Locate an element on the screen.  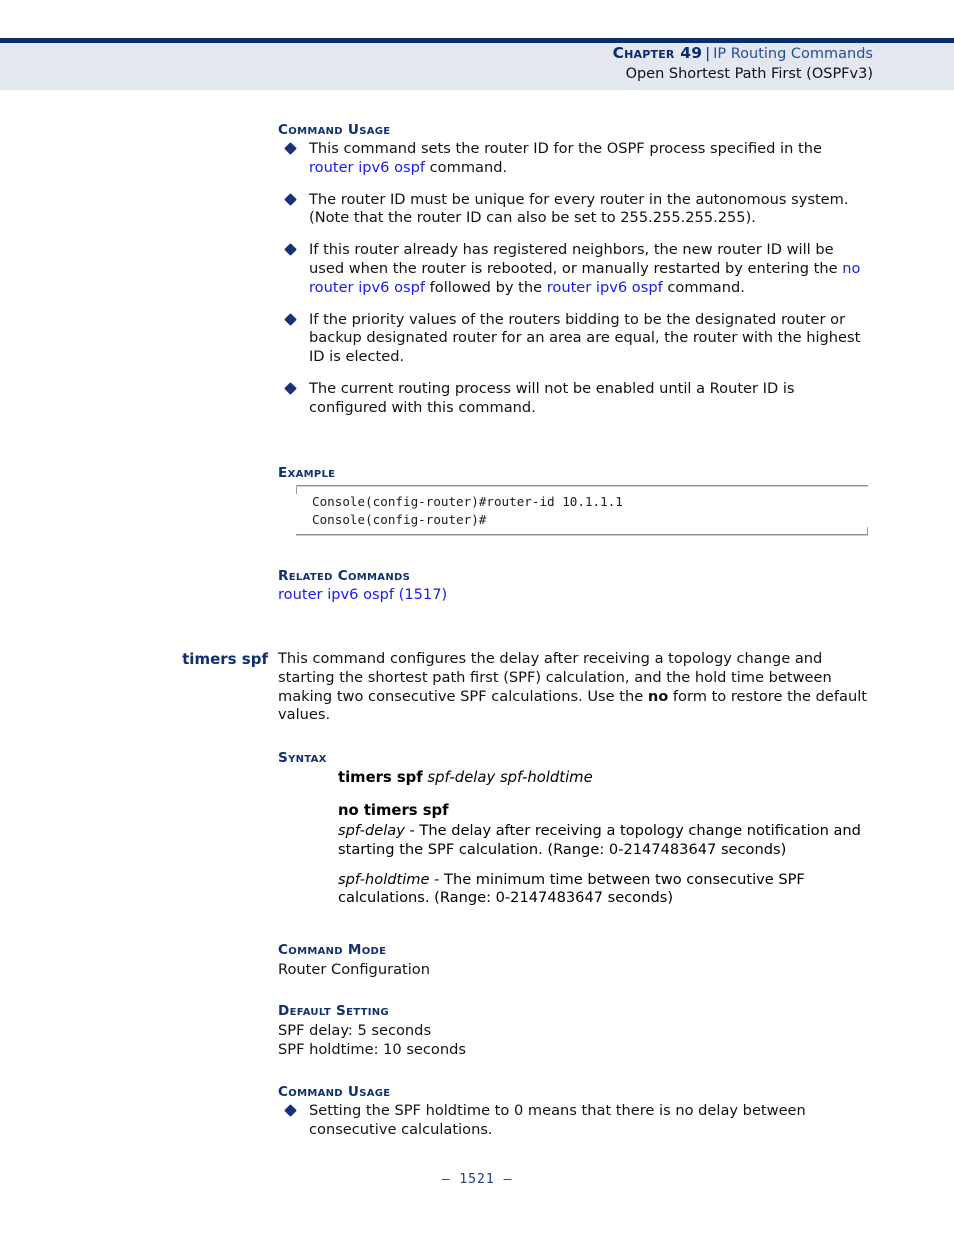
command-usage-heading: Command Usage is located at coordinates (334, 130).